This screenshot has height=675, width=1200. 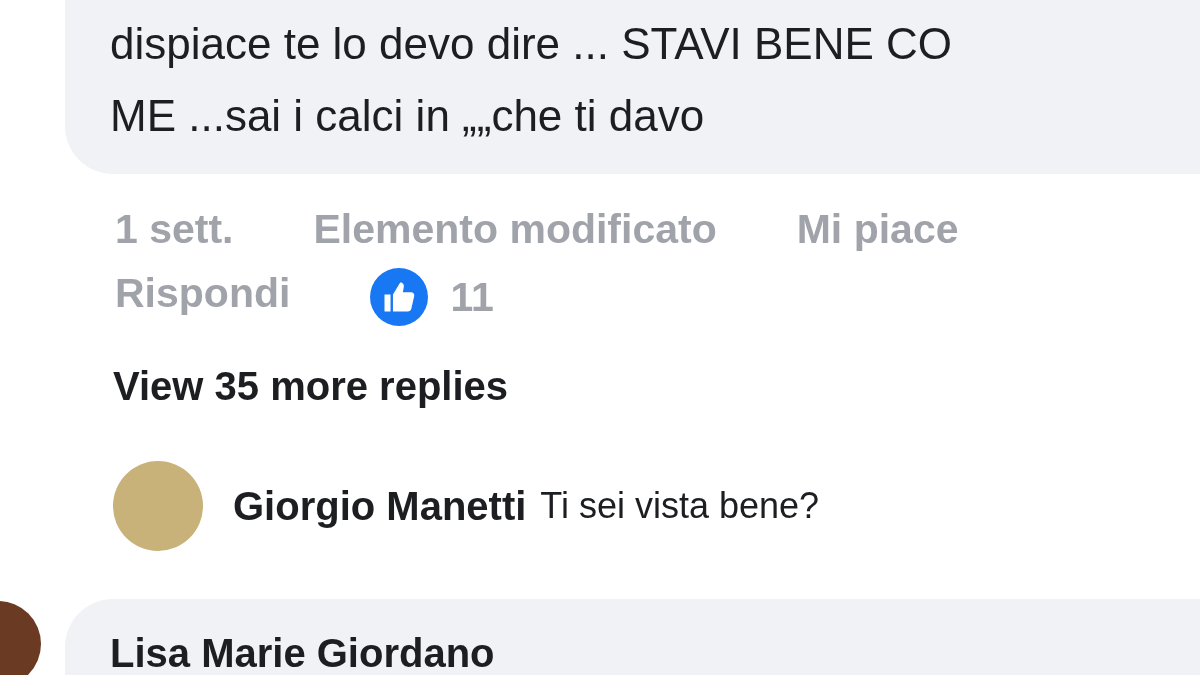 I want to click on comment-text: ME ...sai i calci in „„che ti davo, so click(x=407, y=116).